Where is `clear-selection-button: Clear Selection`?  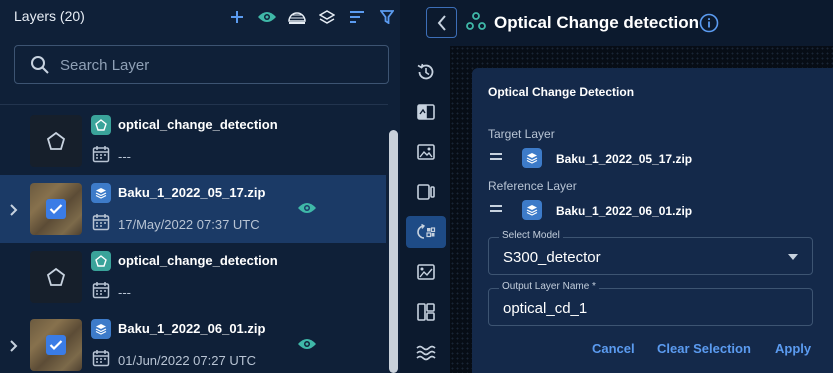
clear-selection-button: Clear Selection is located at coordinates (704, 348).